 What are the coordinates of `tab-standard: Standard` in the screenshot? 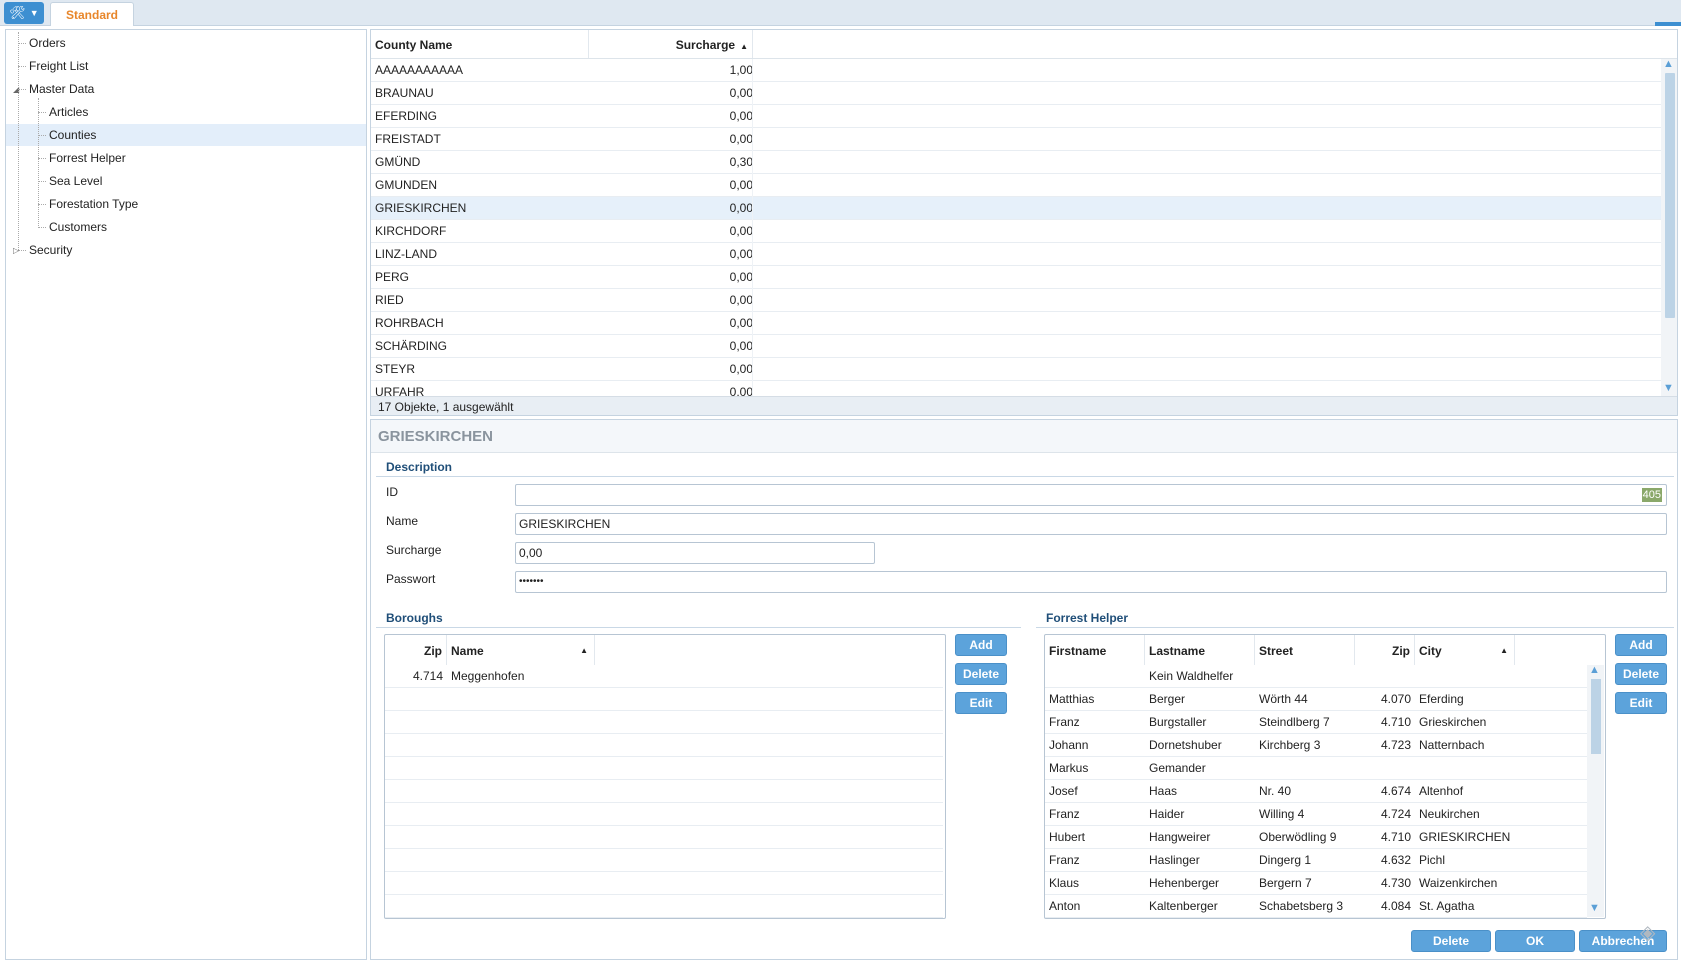 It's located at (92, 14).